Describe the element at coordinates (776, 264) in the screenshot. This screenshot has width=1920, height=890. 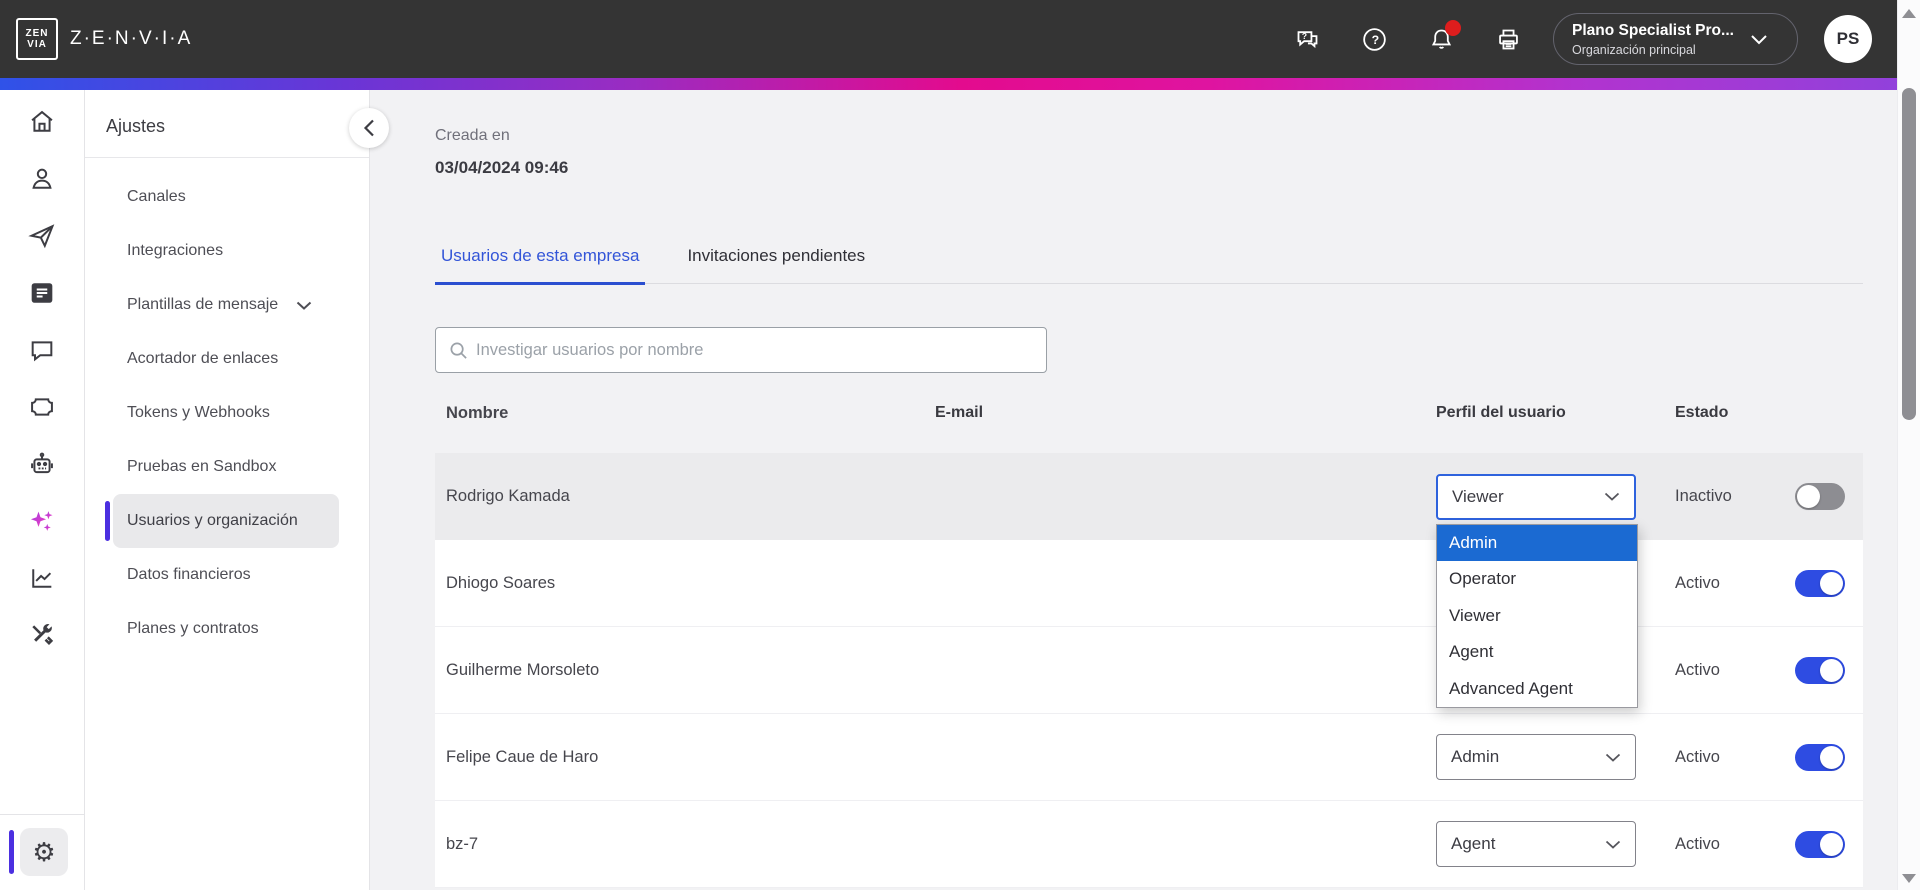
I see `tab-invitaciones-pendientes: Invitaciones pendientes` at that location.